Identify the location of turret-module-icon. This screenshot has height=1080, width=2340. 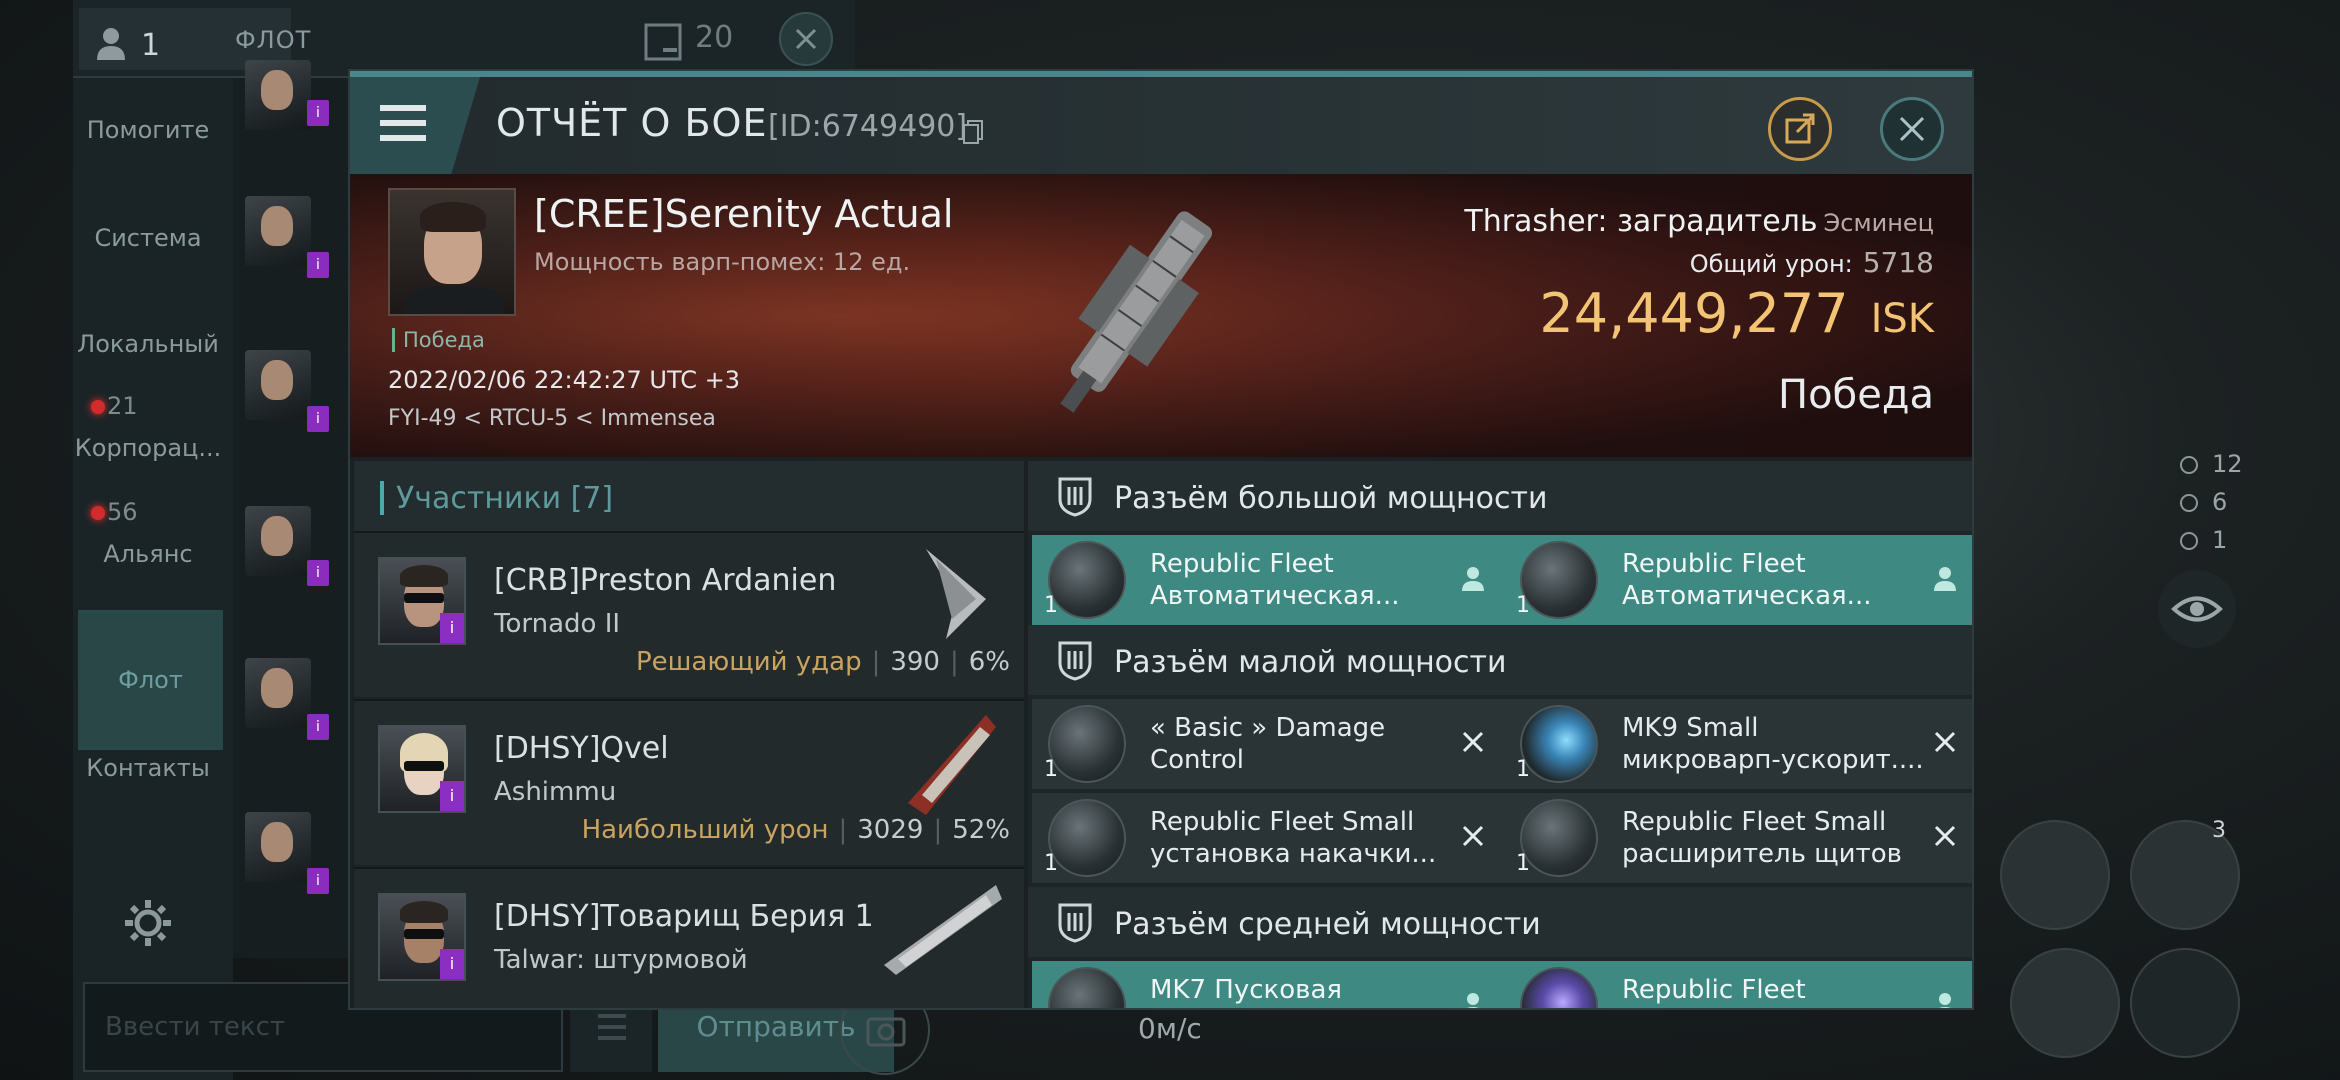
(1559, 580).